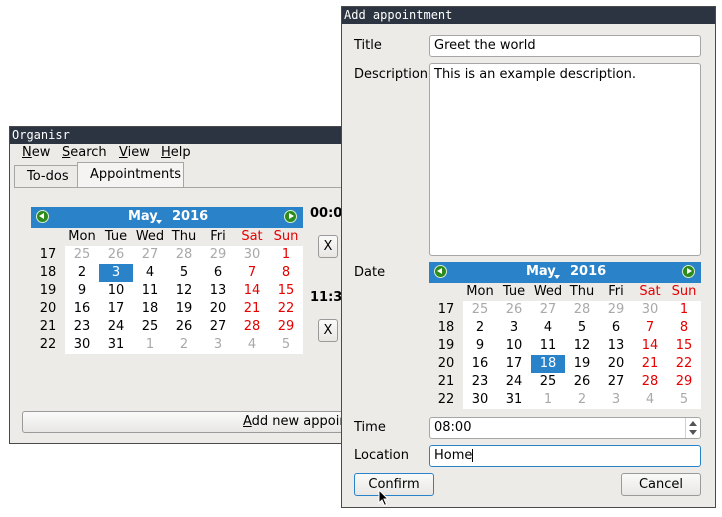 This screenshot has height=517, width=722. Describe the element at coordinates (82, 327) in the screenshot. I see `calendar-day: 23` at that location.